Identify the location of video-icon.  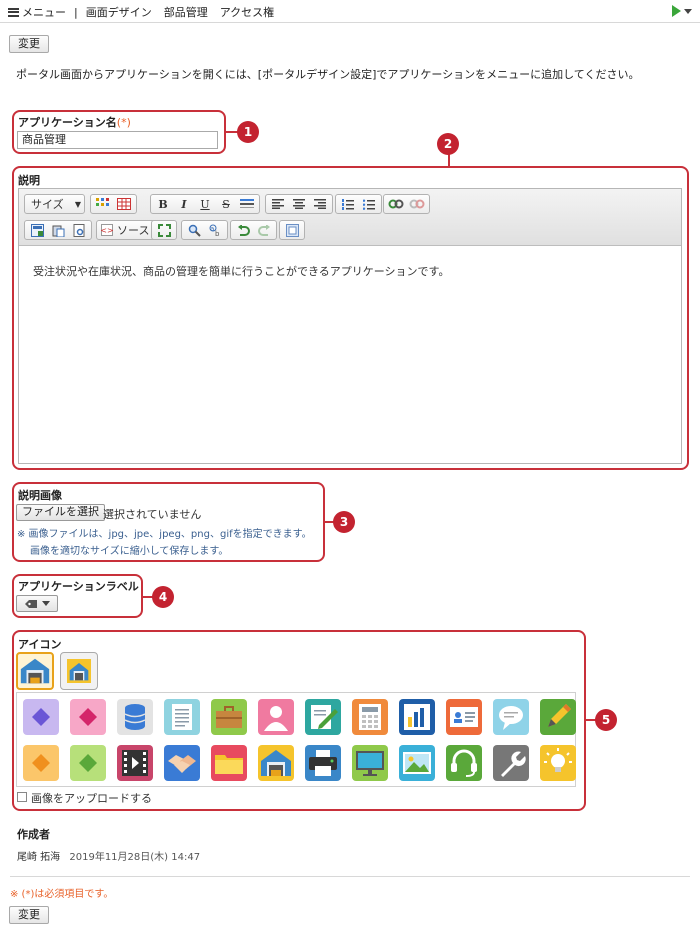
(135, 763).